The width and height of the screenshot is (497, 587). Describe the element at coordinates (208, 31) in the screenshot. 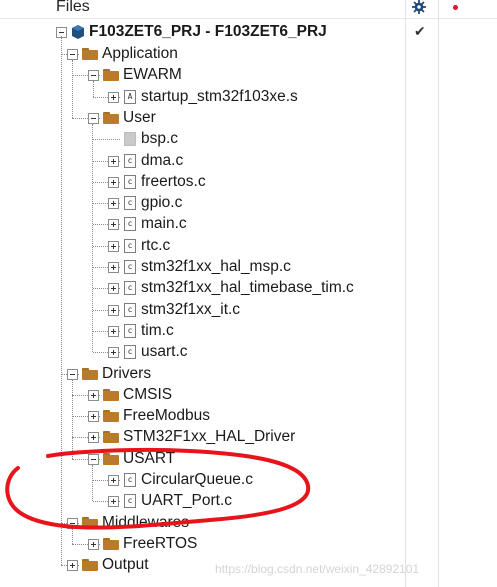

I see `project-name: F103ZET6_PRJ - F103ZET6_PRJ` at that location.